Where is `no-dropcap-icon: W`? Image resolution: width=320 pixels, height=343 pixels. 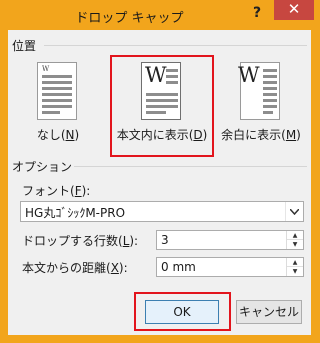
no-dropcap-icon: W is located at coordinates (57, 91).